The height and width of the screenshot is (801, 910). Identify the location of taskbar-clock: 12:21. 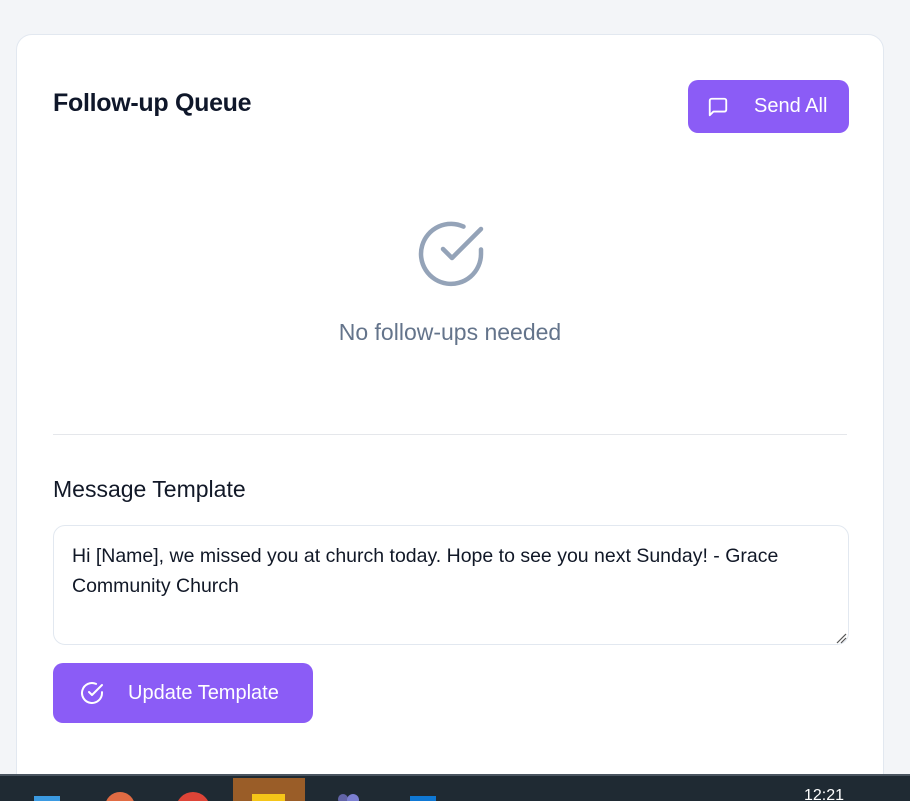
(824, 794).